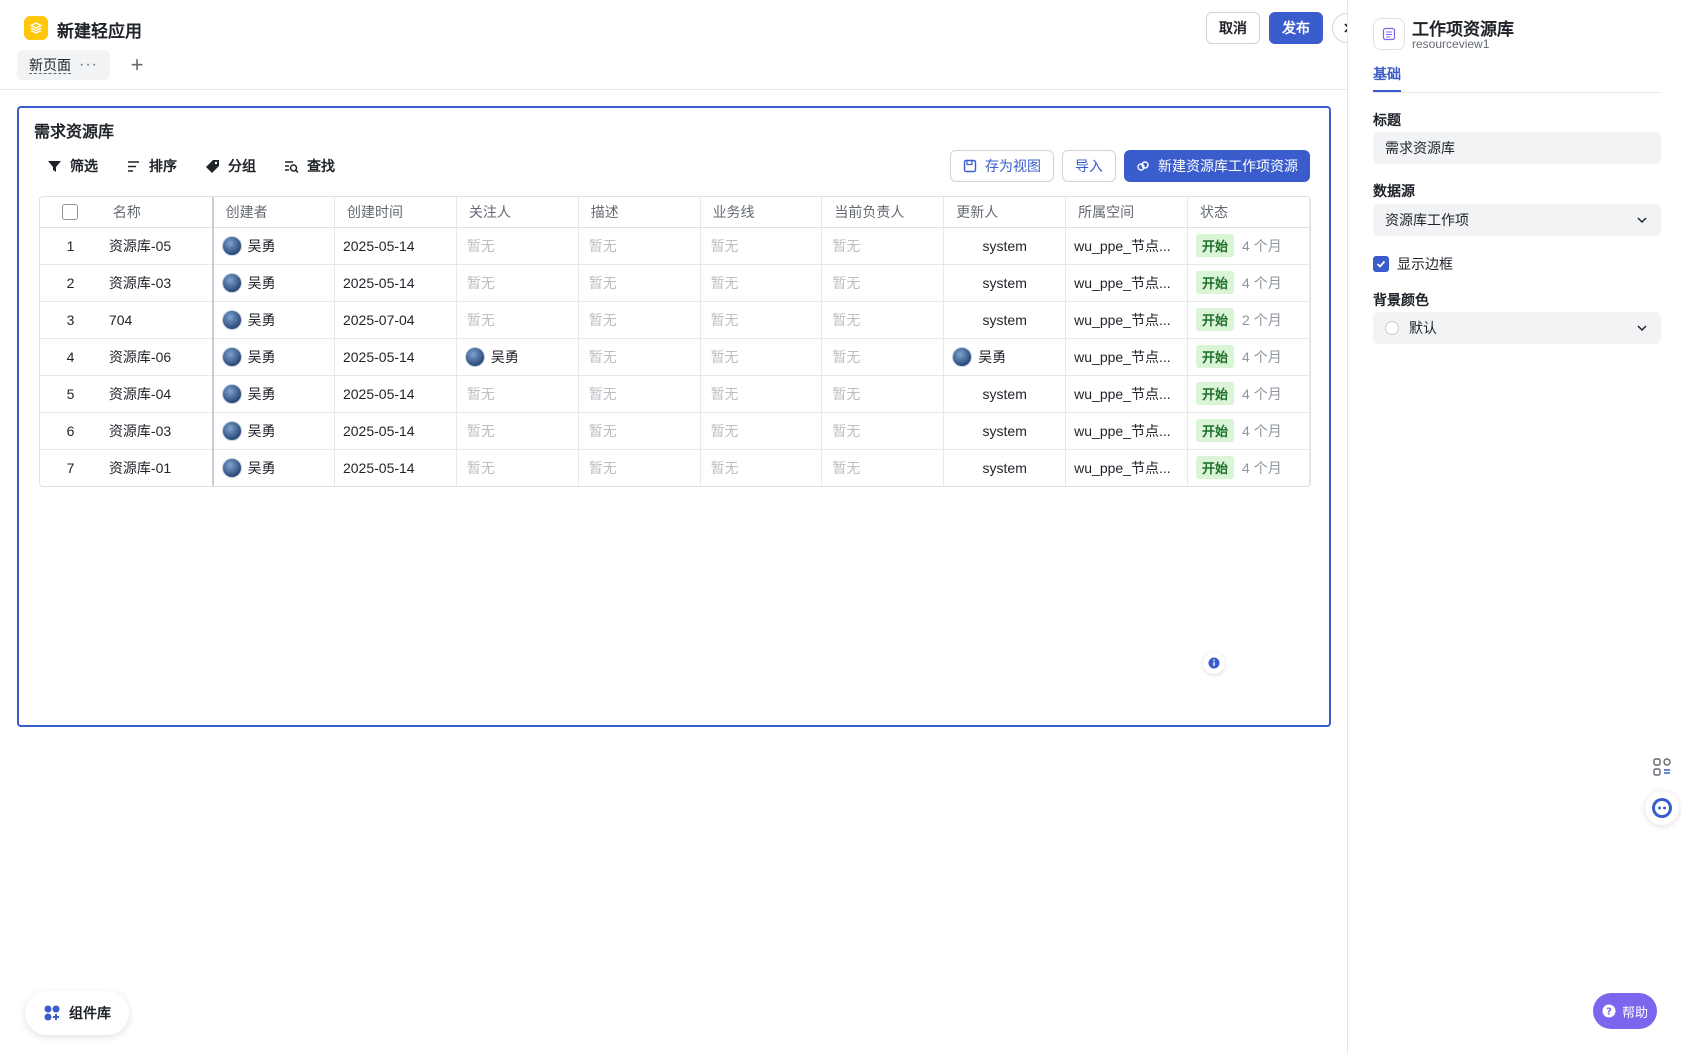 This screenshot has height=1054, width=1682. What do you see at coordinates (137, 65) in the screenshot?
I see `add-page-button: +` at bounding box center [137, 65].